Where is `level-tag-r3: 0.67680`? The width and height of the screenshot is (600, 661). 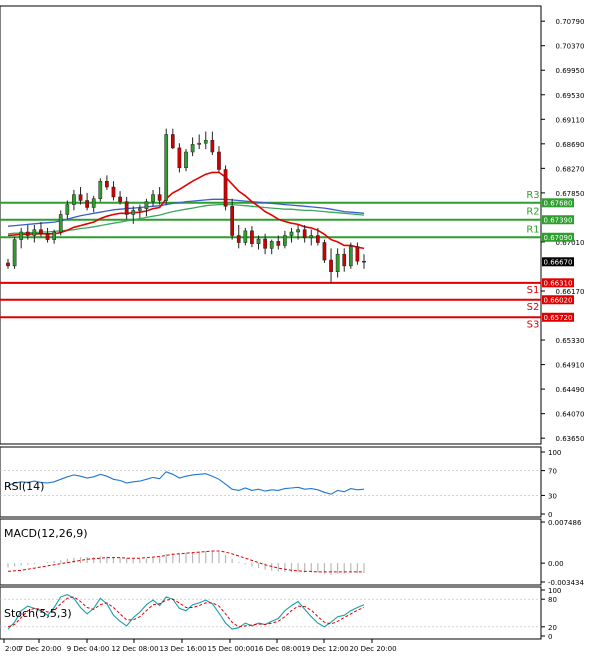
level-tag-r3: 0.67680 is located at coordinates (558, 204).